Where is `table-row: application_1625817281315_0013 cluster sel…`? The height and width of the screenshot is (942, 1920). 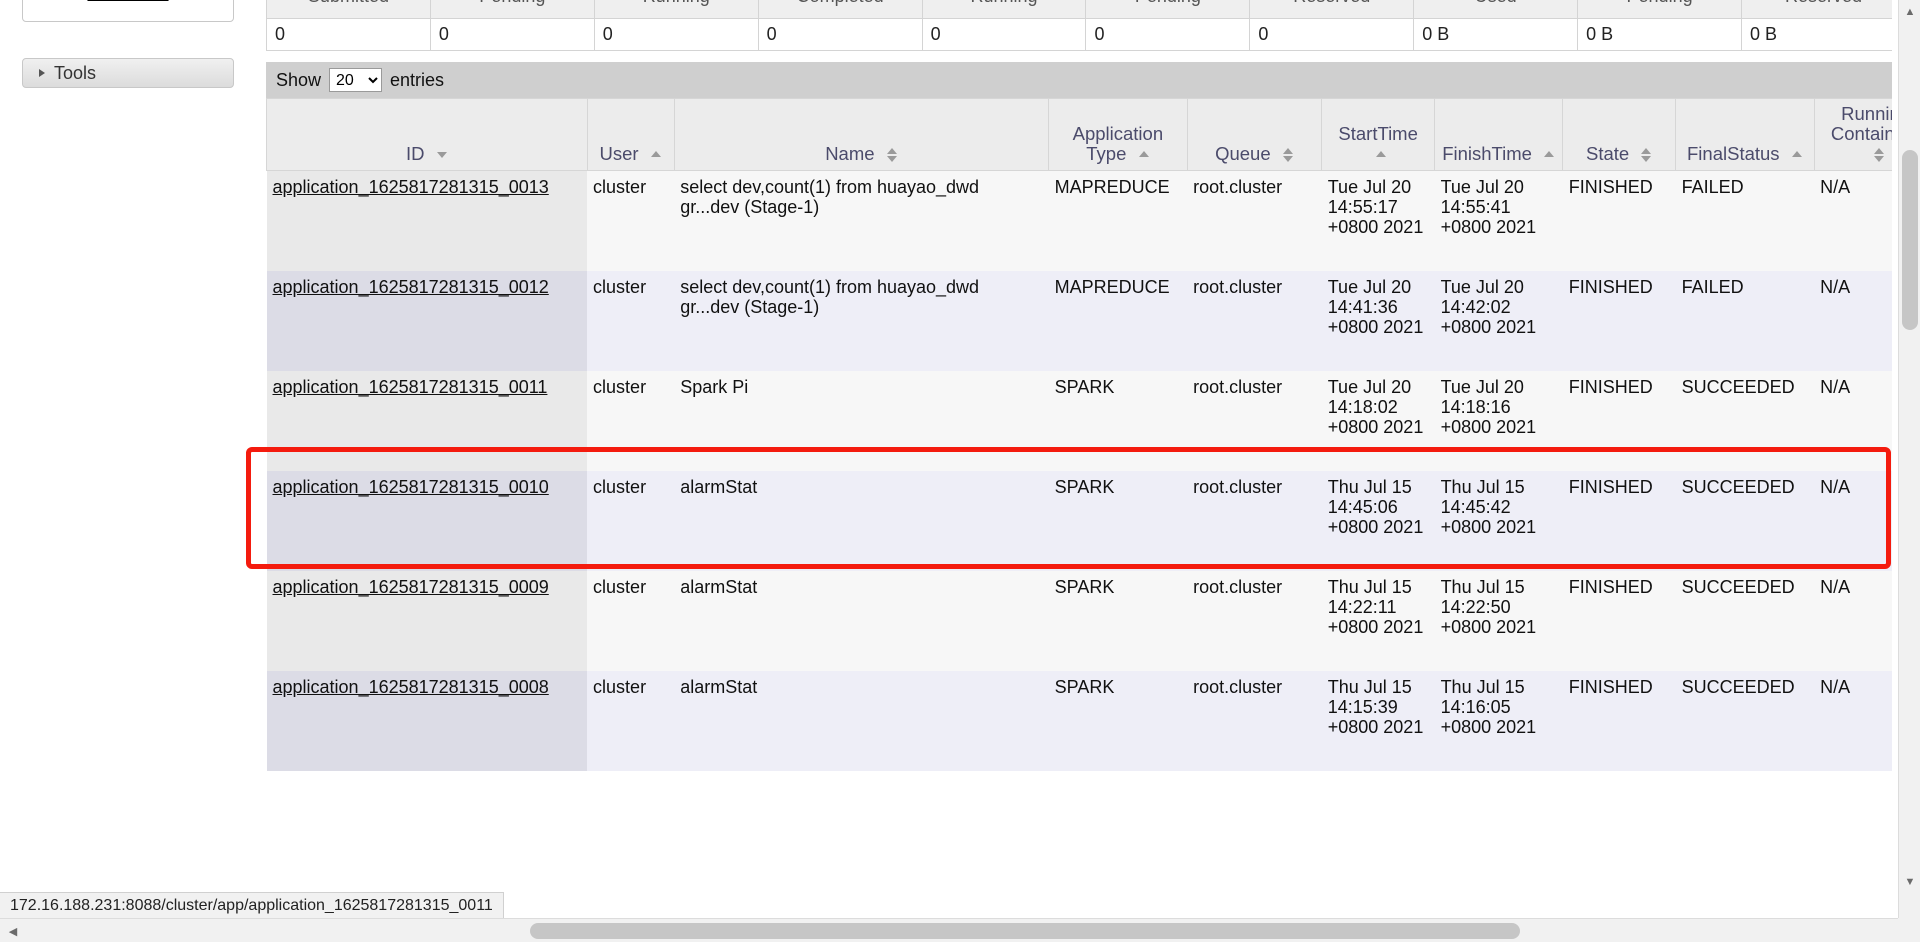 table-row: application_1625817281315_0013 cluster sel… is located at coordinates (1079, 220).